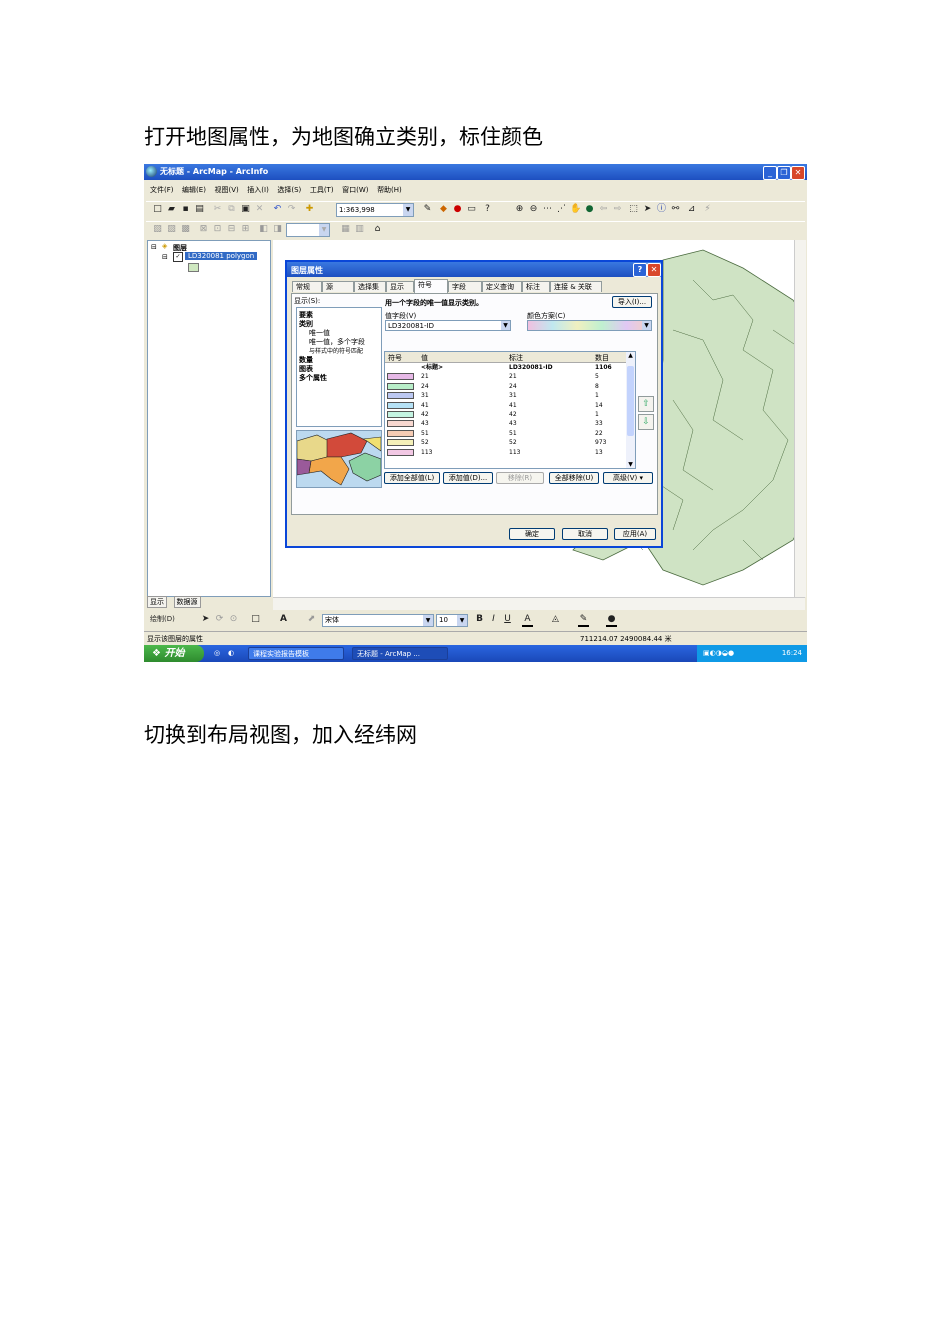 This screenshot has height=1344, width=950. Describe the element at coordinates (603, 209) in the screenshot. I see `back-arrow-icon: ⇦` at that location.